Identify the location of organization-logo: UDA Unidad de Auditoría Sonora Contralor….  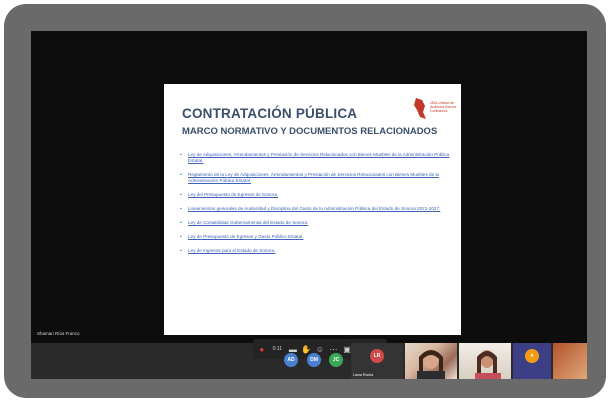
(435, 111).